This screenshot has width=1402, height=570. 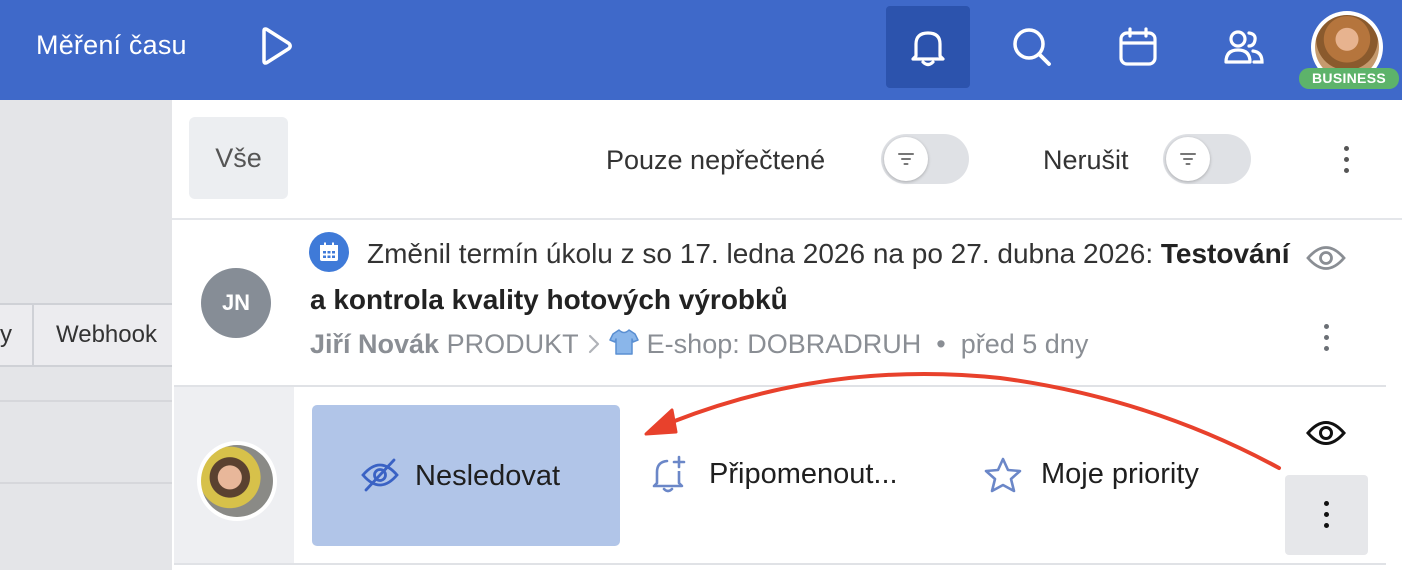 What do you see at coordinates (237, 481) in the screenshot?
I see `avatar` at bounding box center [237, 481].